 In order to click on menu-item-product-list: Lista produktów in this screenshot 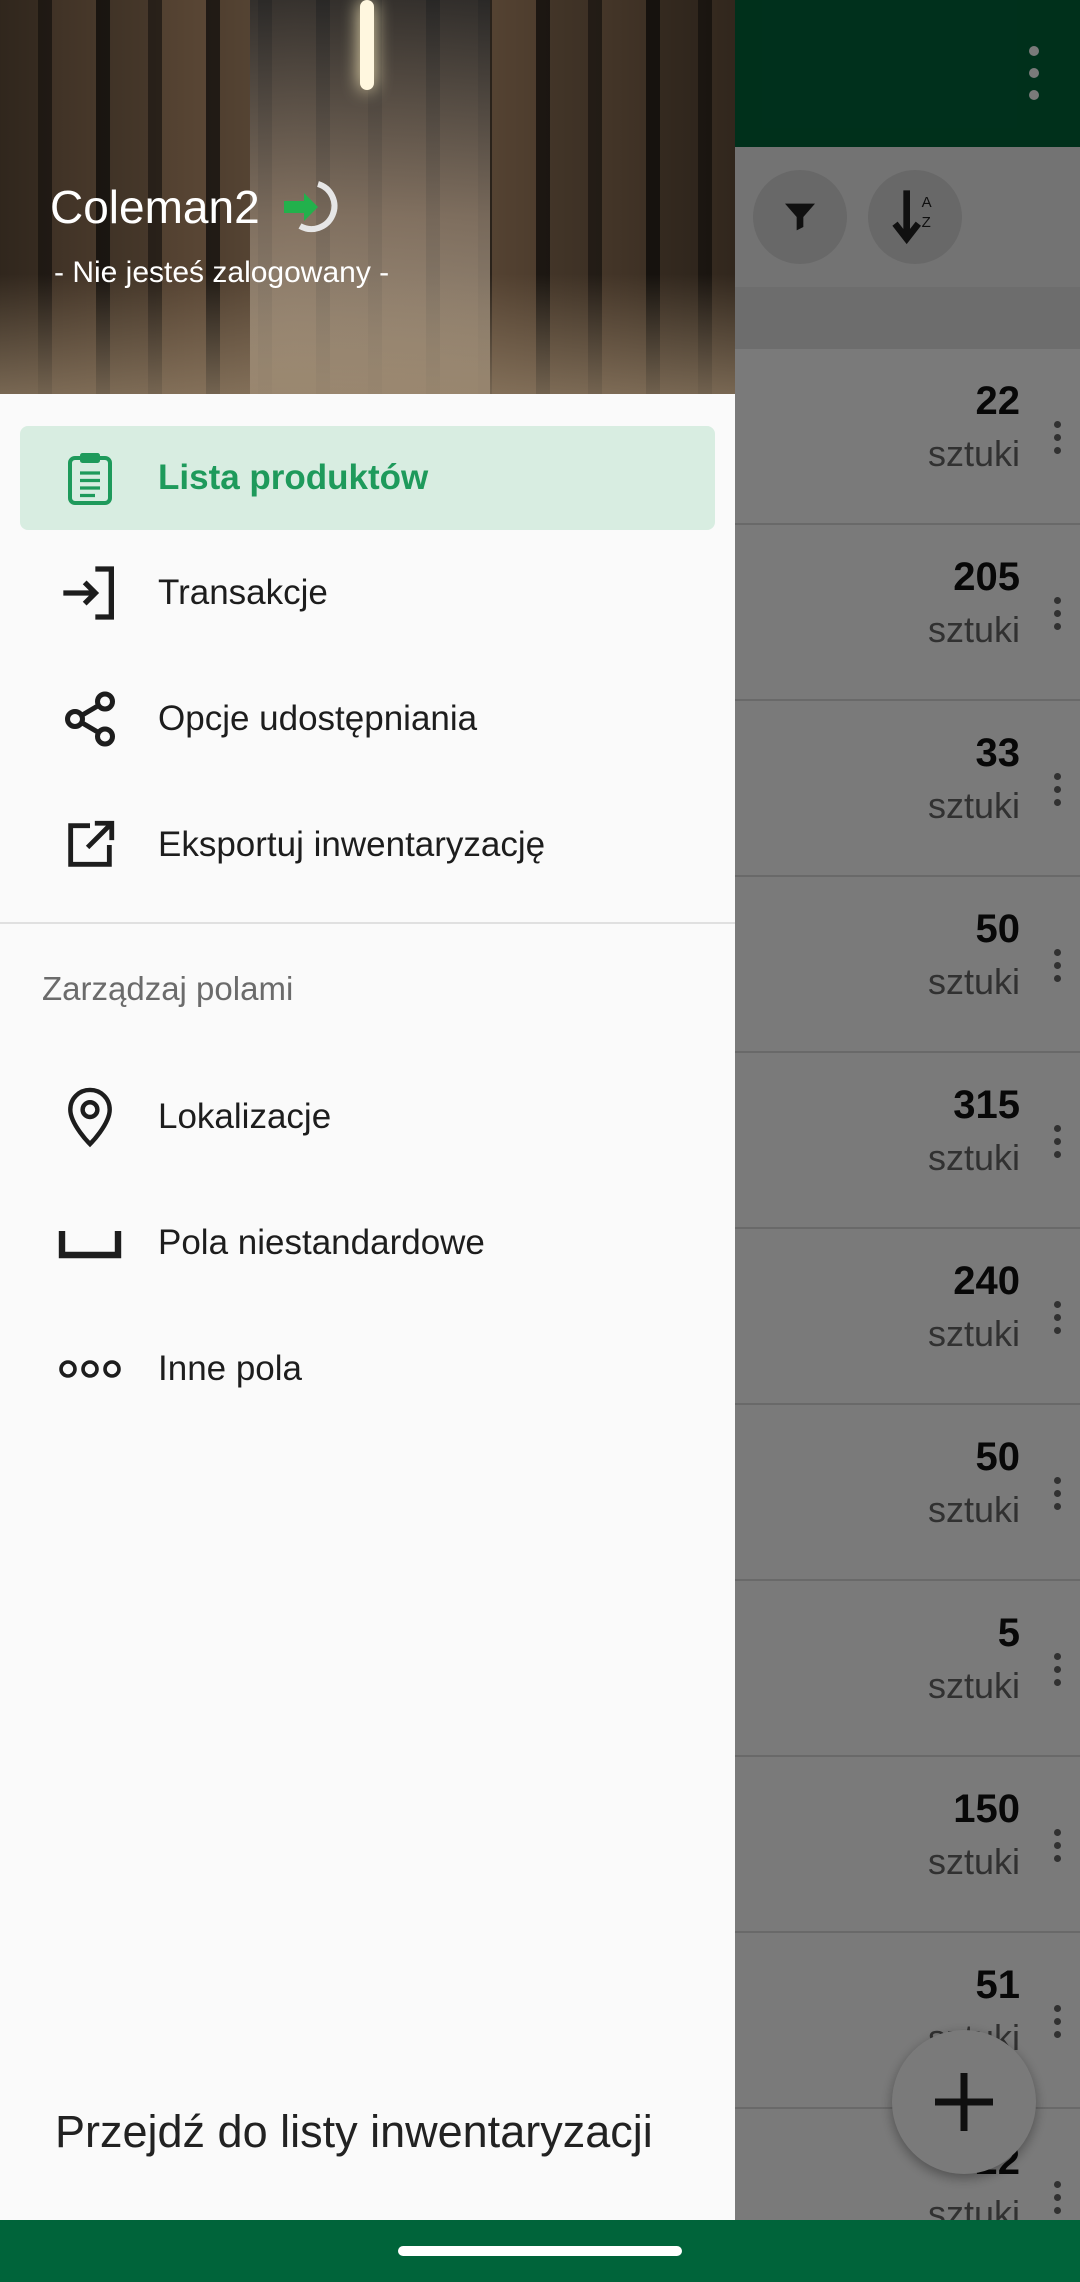, I will do `click(367, 478)`.